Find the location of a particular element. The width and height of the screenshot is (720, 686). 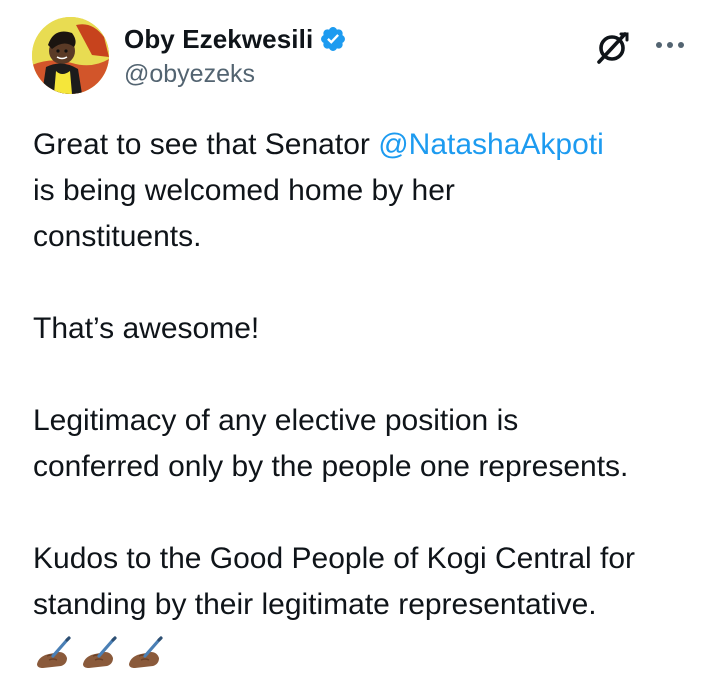

tweet-line: is being welcomed home by her is located at coordinates (244, 190).